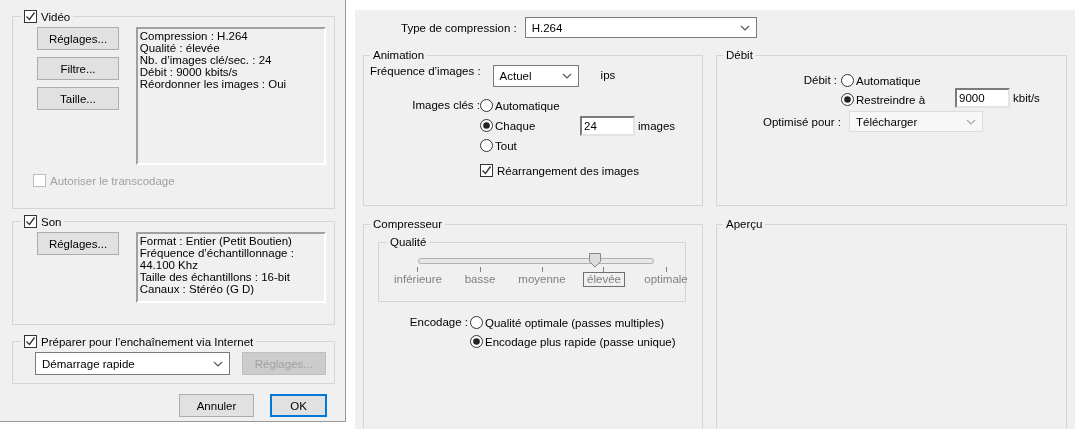  I want to click on field-label: Type de compression :, so click(459, 27).